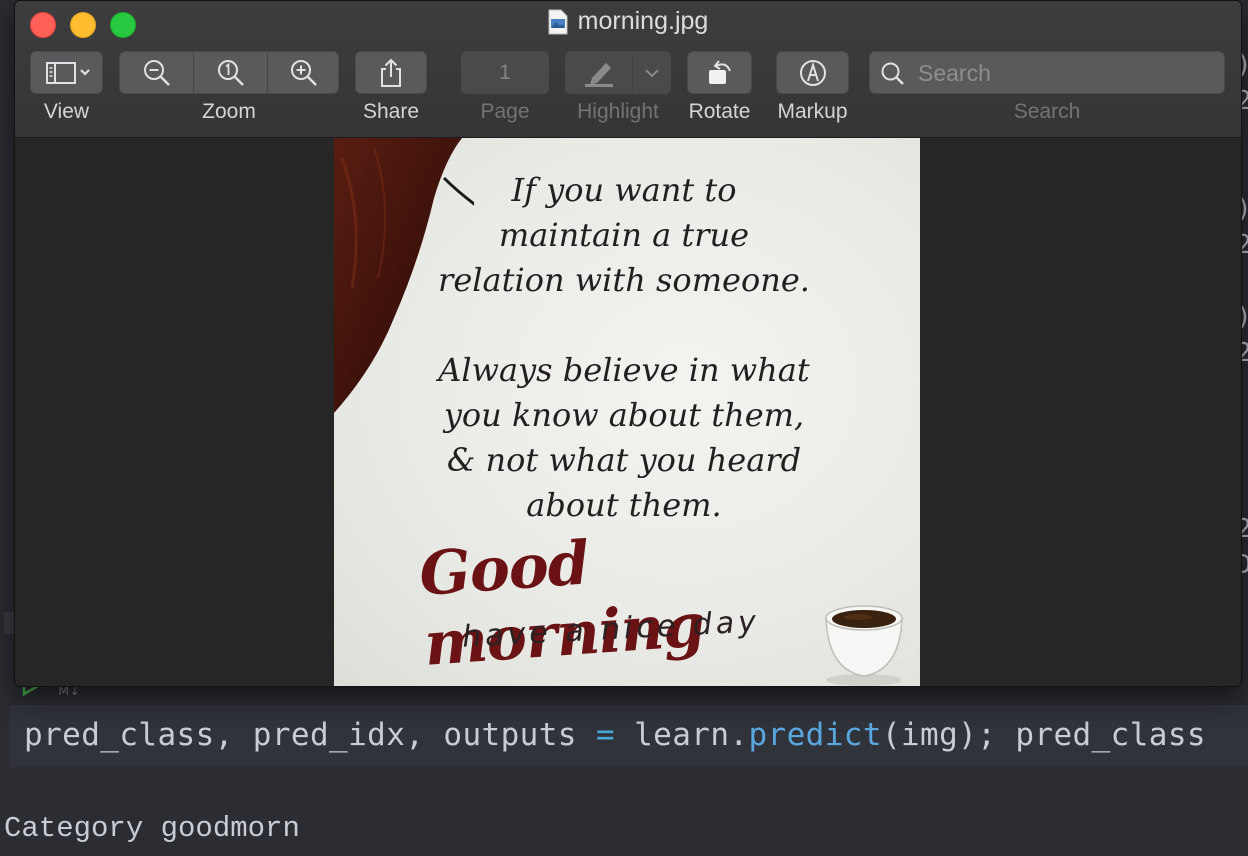 This screenshot has height=856, width=1248. I want to click on view-label: View, so click(66, 111).